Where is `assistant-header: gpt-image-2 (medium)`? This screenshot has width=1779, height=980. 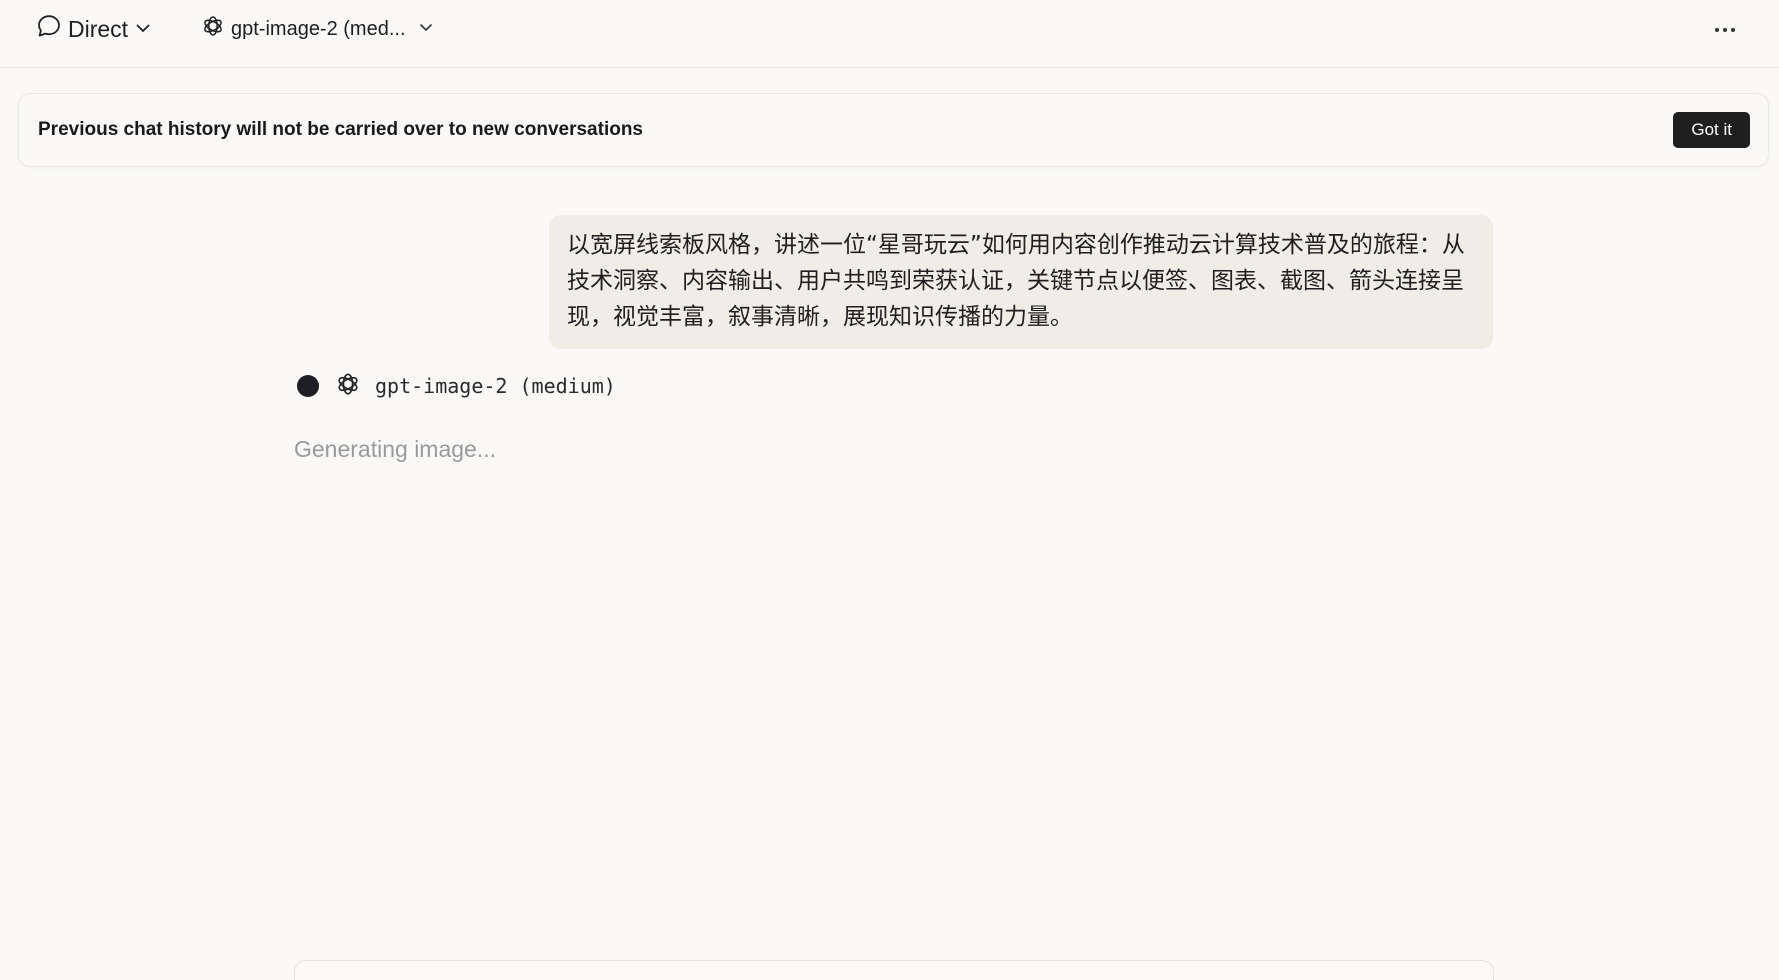
assistant-header: gpt-image-2 (medium) is located at coordinates (456, 386).